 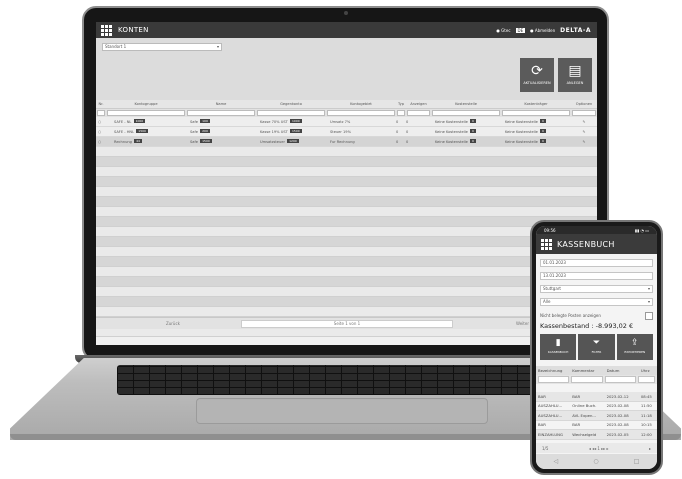 What do you see at coordinates (291, 104) in the screenshot?
I see `column-header: Gegenkonto` at bounding box center [291, 104].